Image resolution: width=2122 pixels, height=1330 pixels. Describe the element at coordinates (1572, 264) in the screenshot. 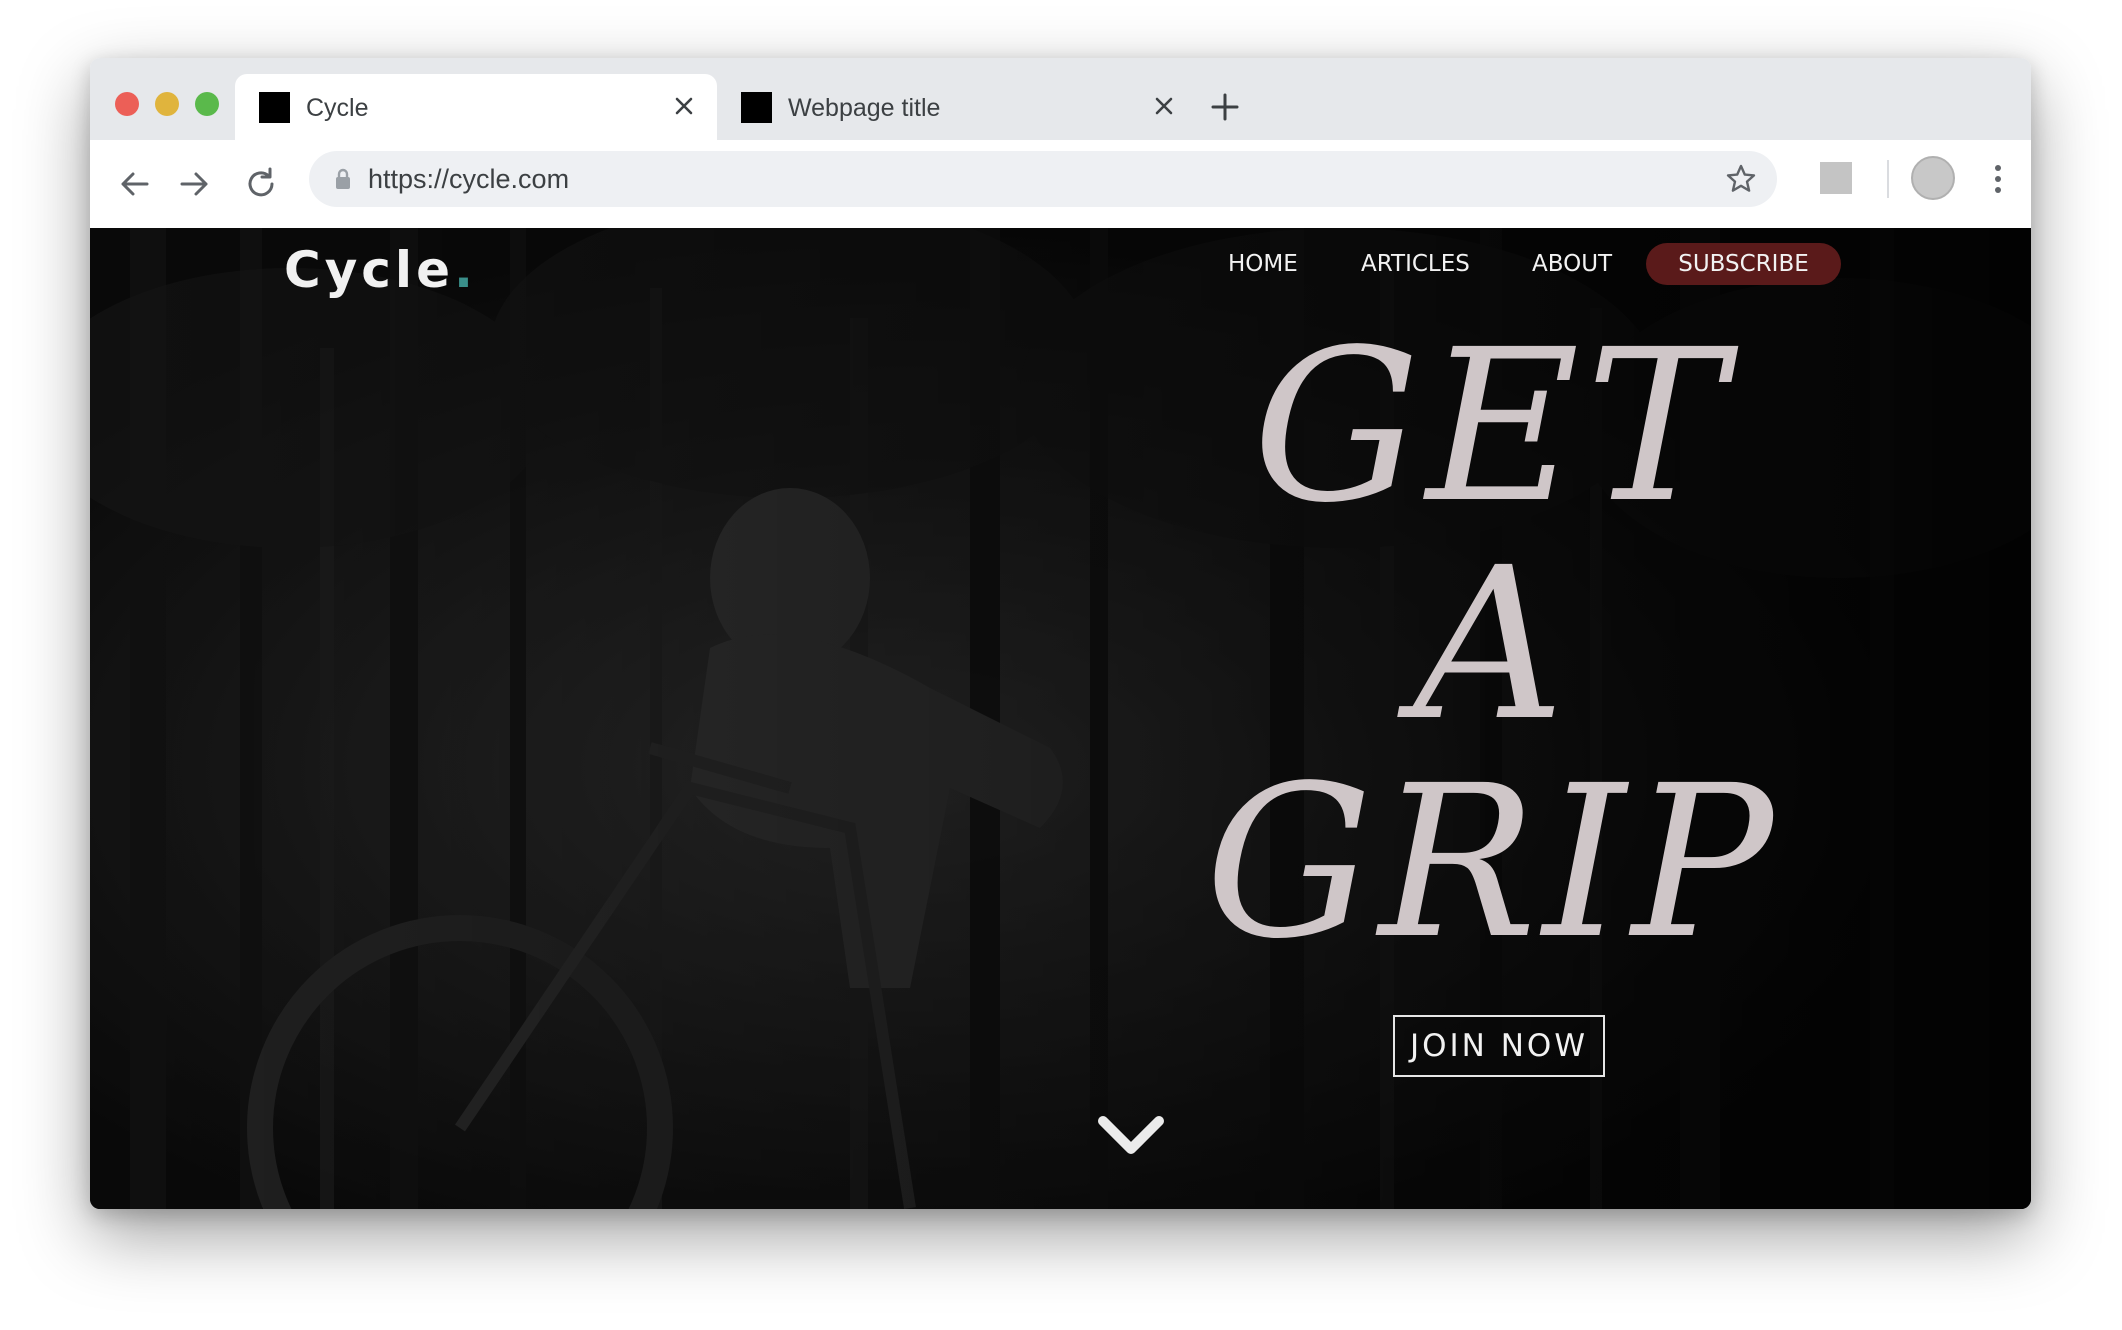

I see `nav-about-link: ABOUT` at that location.